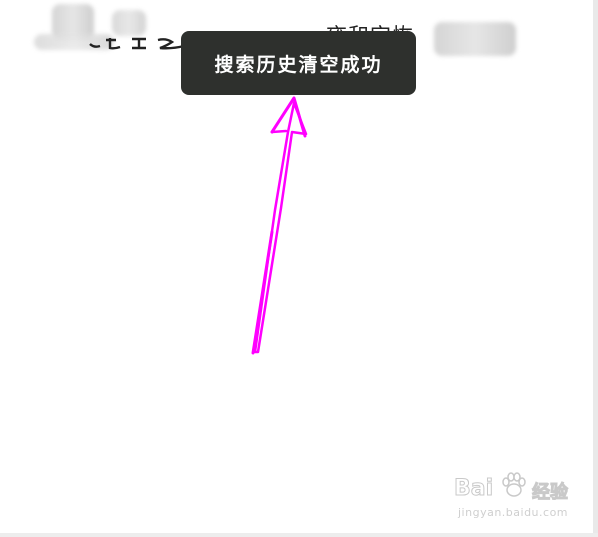 This screenshot has width=598, height=537. What do you see at coordinates (299, 535) in the screenshot?
I see `bottom-edge-border` at bounding box center [299, 535].